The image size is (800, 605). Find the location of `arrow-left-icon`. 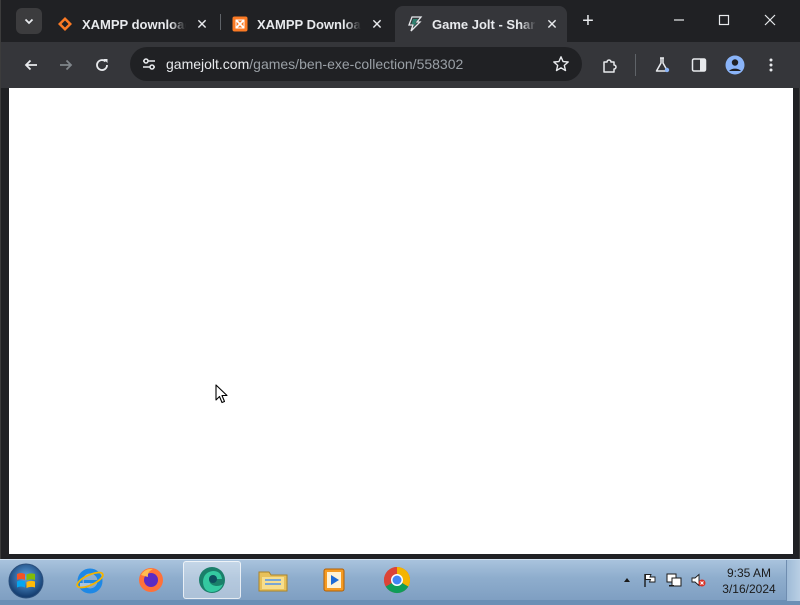

arrow-left-icon is located at coordinates (30, 65).